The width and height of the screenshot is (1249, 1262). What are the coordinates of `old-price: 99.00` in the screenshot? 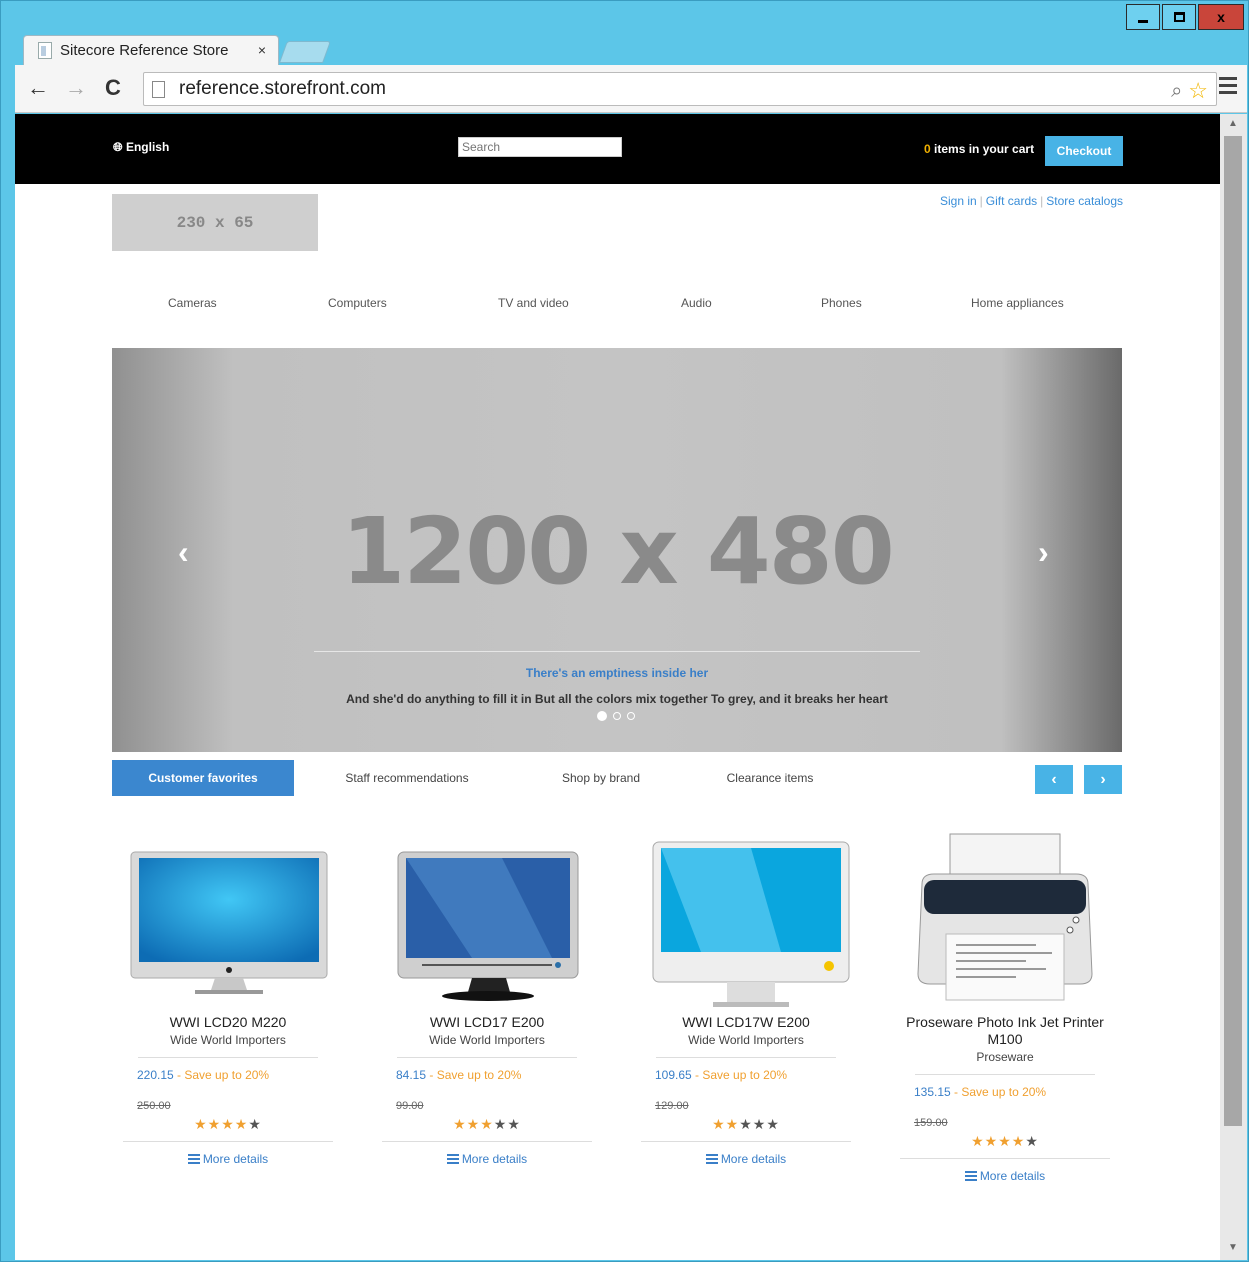 It's located at (410, 1106).